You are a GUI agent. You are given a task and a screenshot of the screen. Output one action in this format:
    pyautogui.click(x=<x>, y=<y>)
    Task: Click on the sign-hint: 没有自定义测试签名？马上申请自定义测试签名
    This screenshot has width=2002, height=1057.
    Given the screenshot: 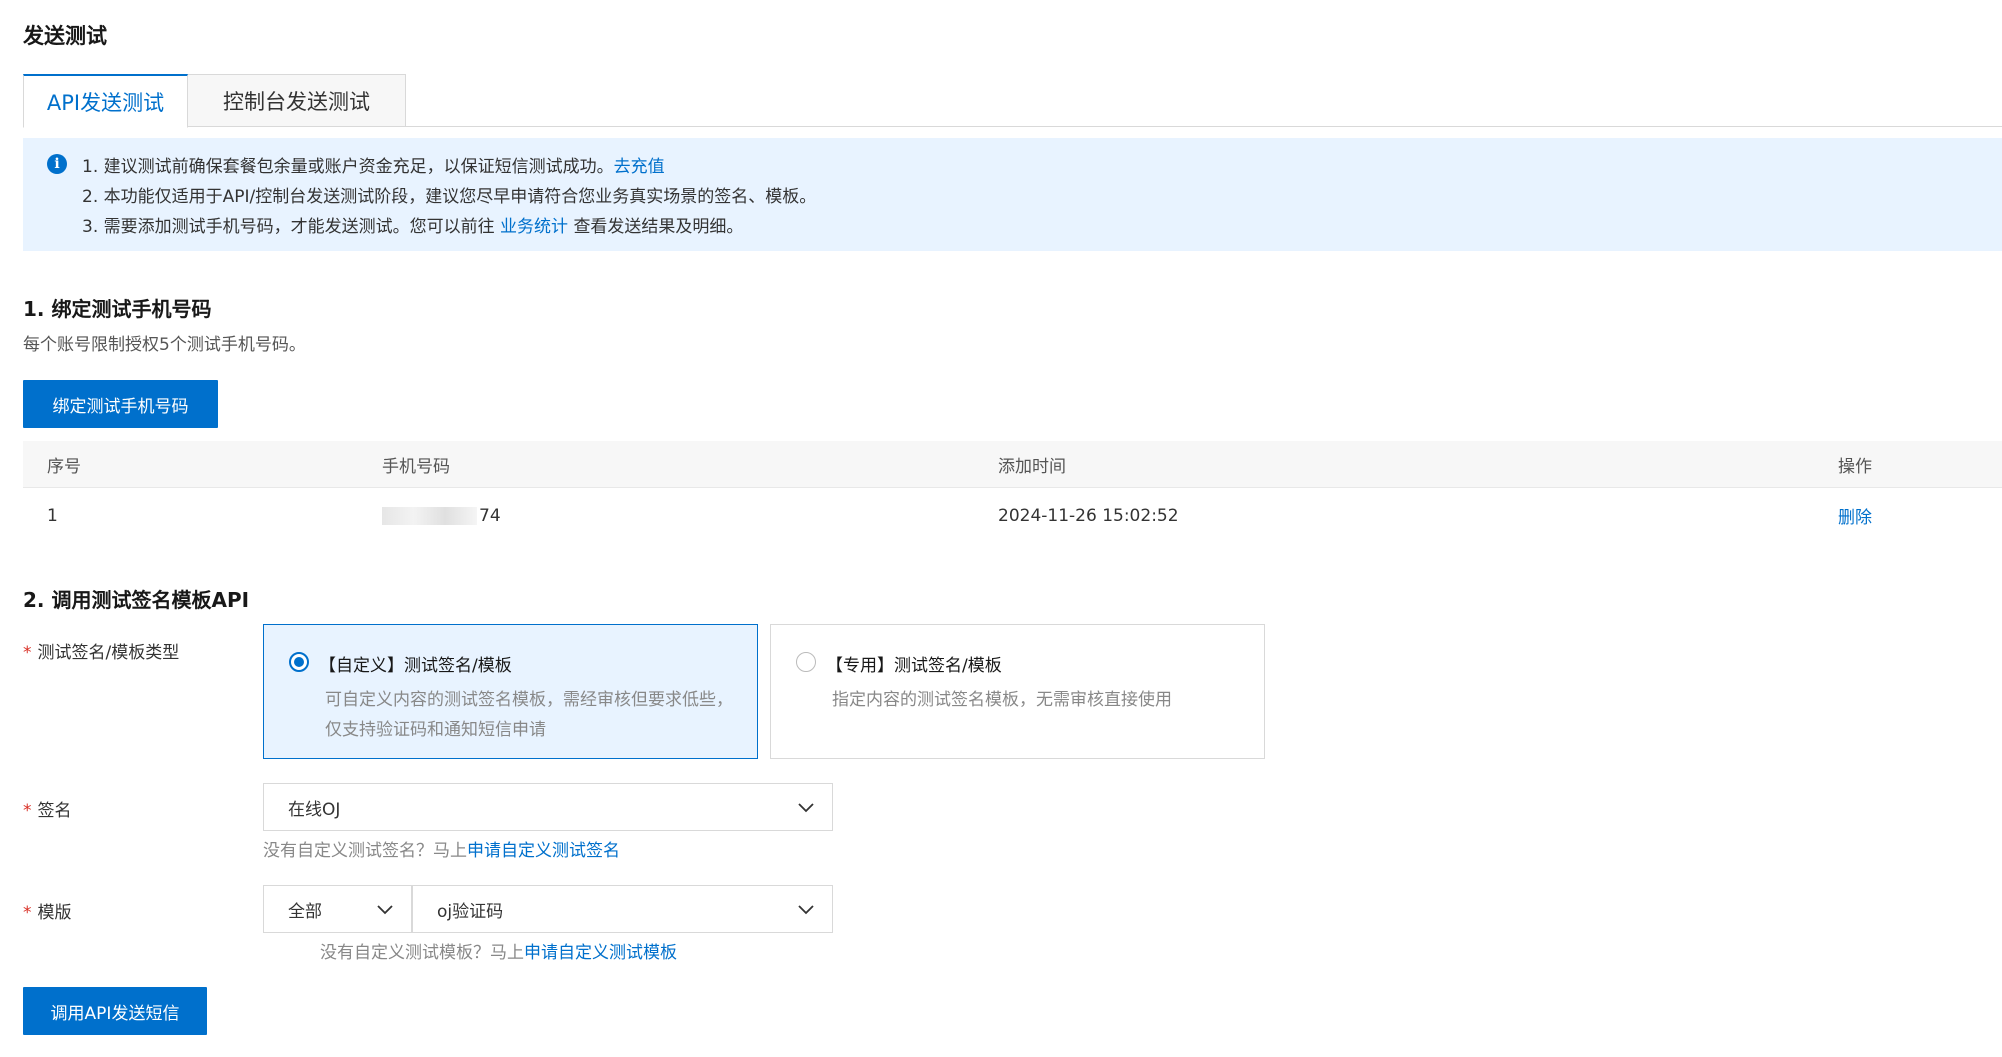 What is the action you would take?
    pyautogui.click(x=441, y=848)
    